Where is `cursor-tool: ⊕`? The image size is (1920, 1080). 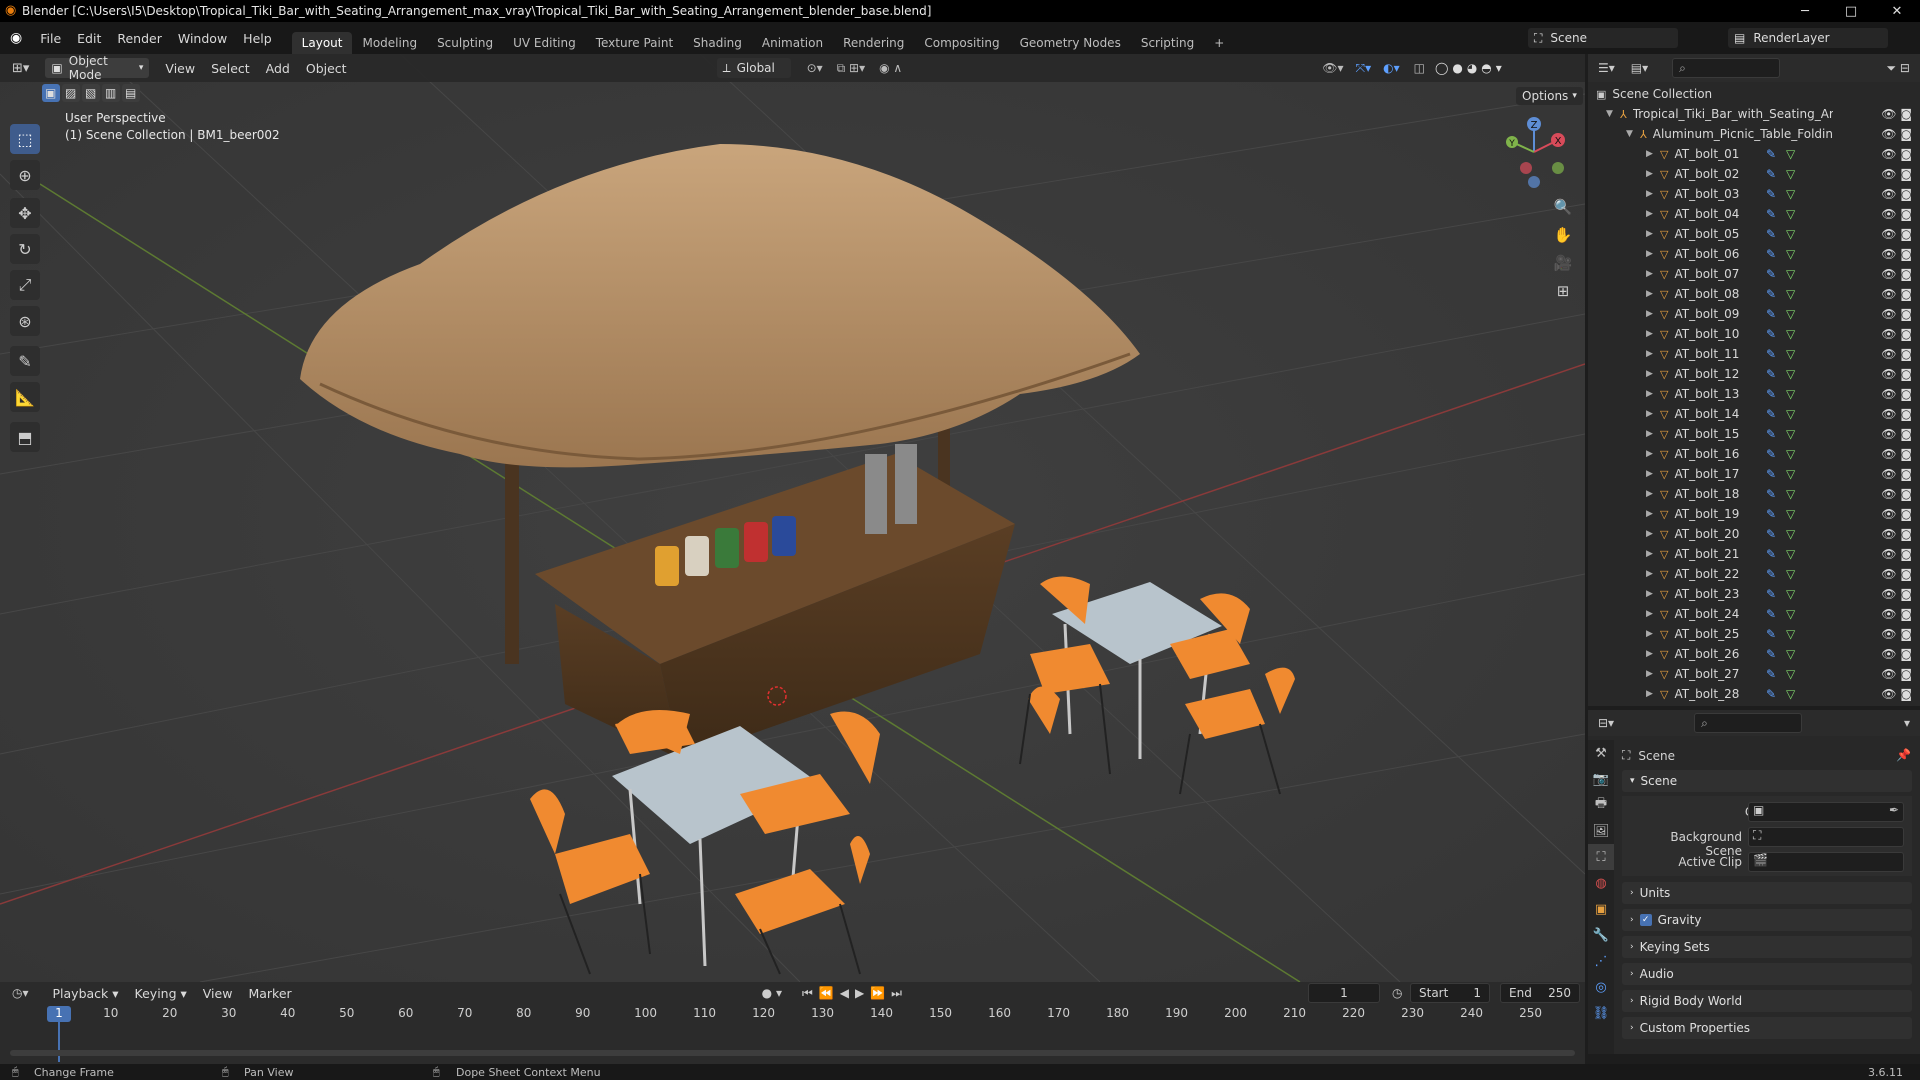
cursor-tool: ⊕ is located at coordinates (25, 175).